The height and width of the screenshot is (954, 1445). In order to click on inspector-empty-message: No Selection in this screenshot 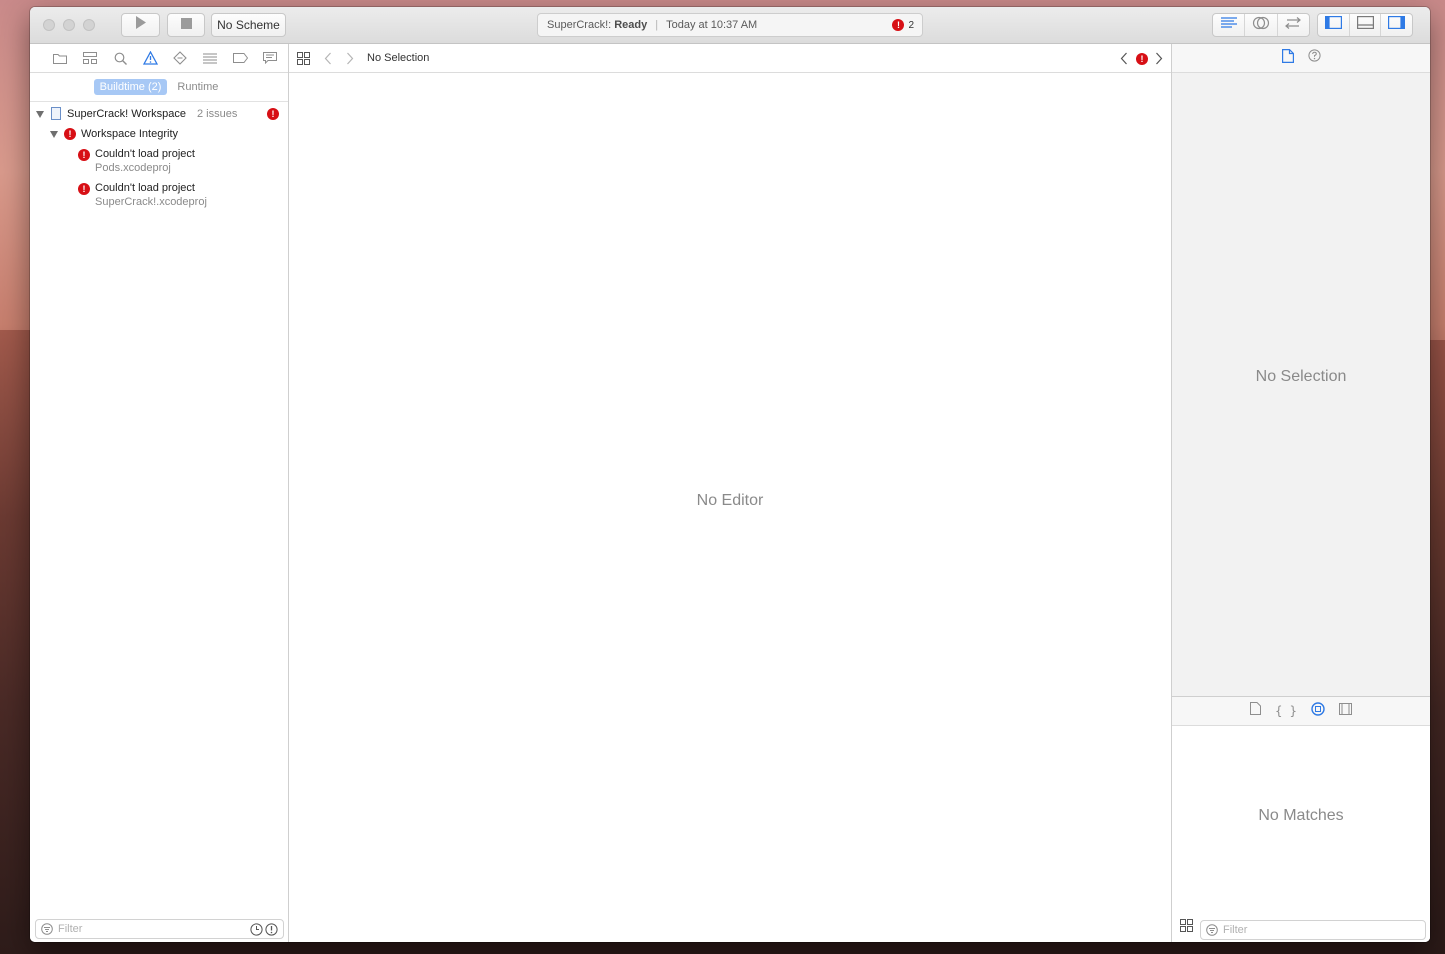, I will do `click(1301, 376)`.